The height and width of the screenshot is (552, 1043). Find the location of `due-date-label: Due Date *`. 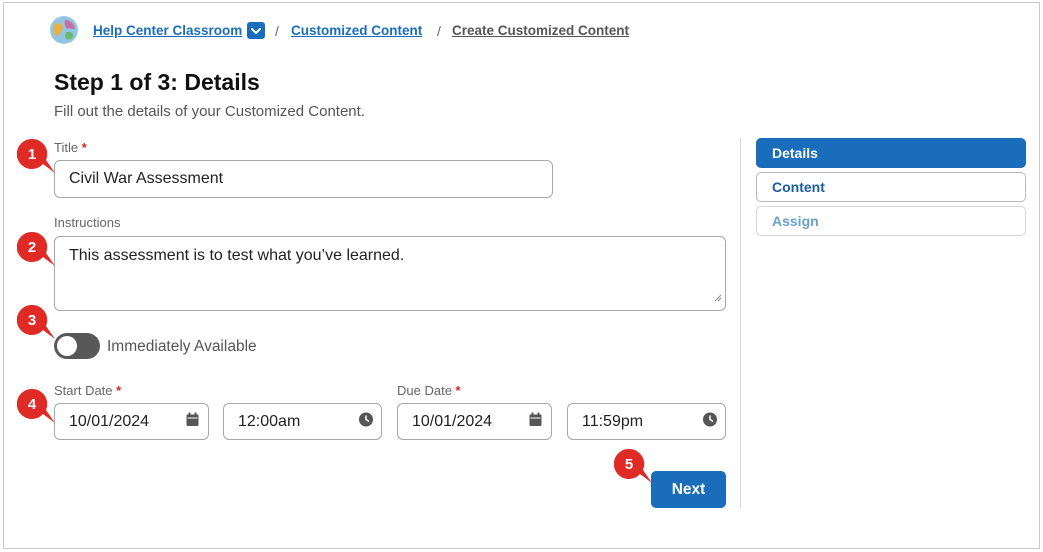

due-date-label: Due Date * is located at coordinates (429, 390).